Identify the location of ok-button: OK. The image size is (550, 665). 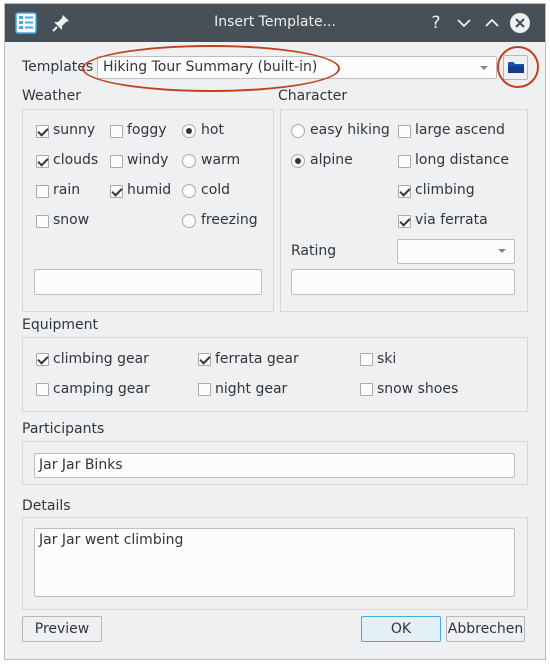
(401, 629).